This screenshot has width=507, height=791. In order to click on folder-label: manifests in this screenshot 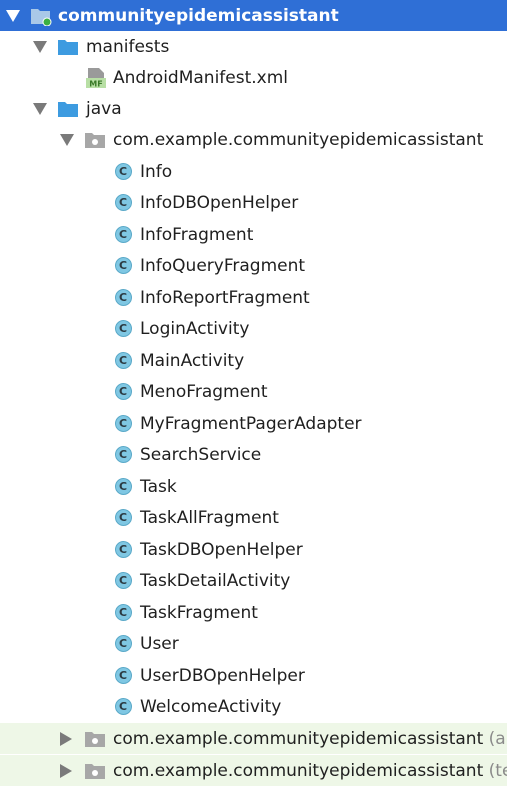, I will do `click(128, 46)`.